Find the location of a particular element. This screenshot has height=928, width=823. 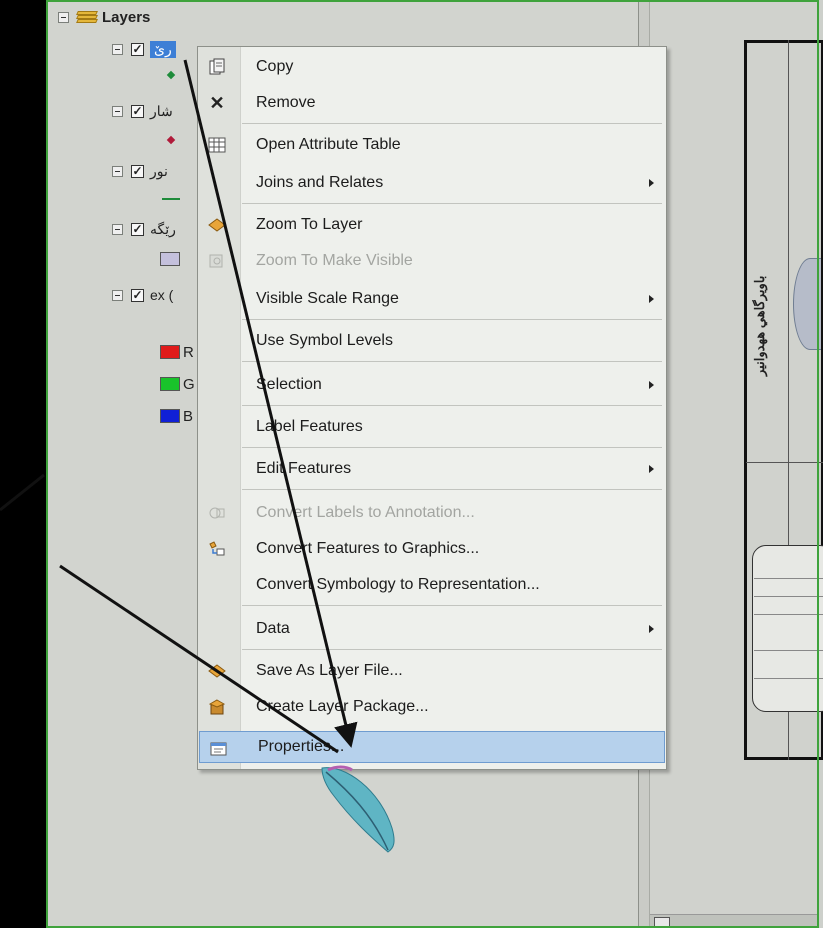

left-black-bar is located at coordinates (23, 464).